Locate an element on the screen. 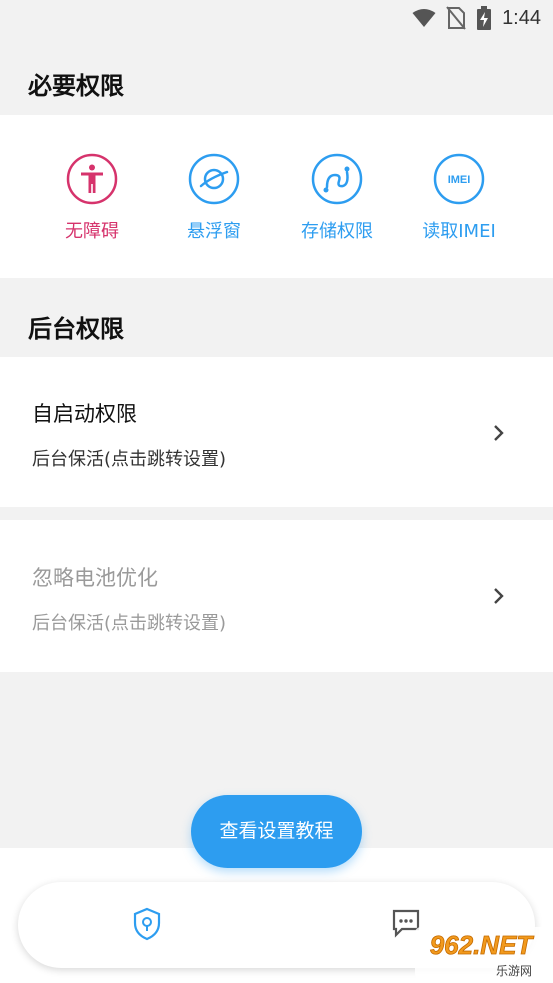  shield-location-icon is located at coordinates (147, 924).